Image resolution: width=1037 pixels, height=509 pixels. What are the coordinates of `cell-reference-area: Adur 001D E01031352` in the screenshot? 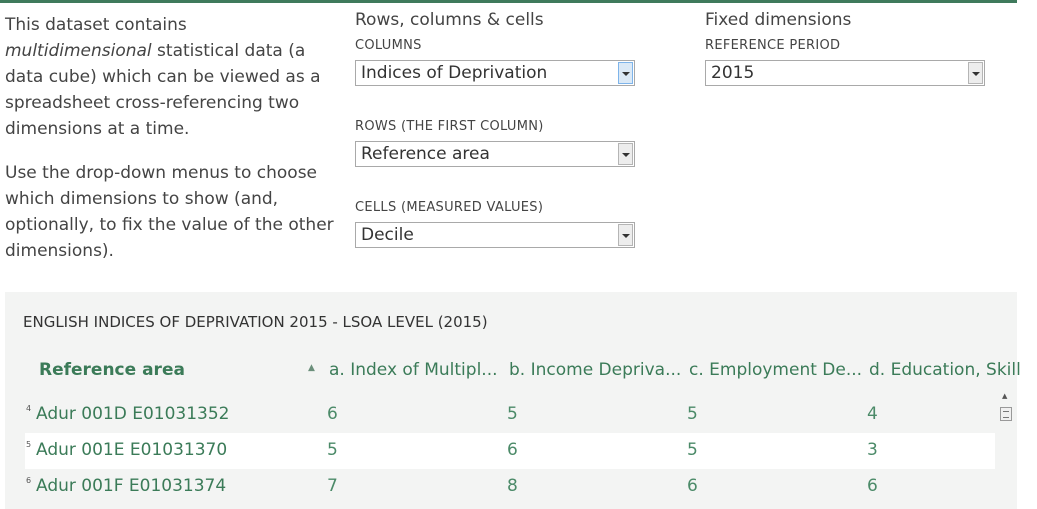 It's located at (133, 414).